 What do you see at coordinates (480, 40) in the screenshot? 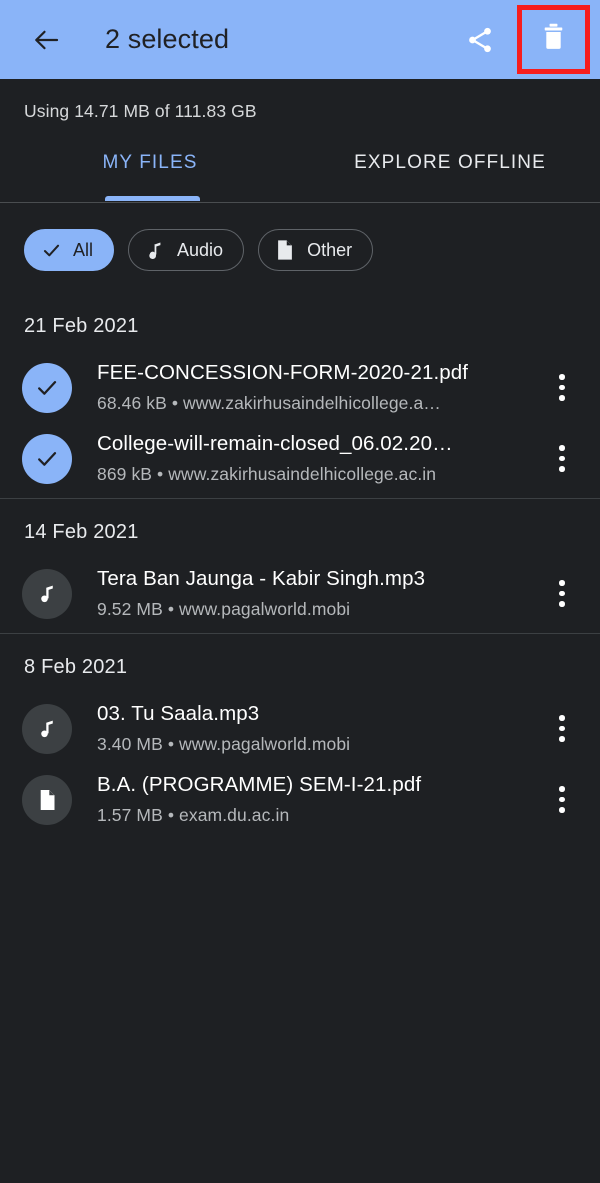
I see `share-icon` at bounding box center [480, 40].